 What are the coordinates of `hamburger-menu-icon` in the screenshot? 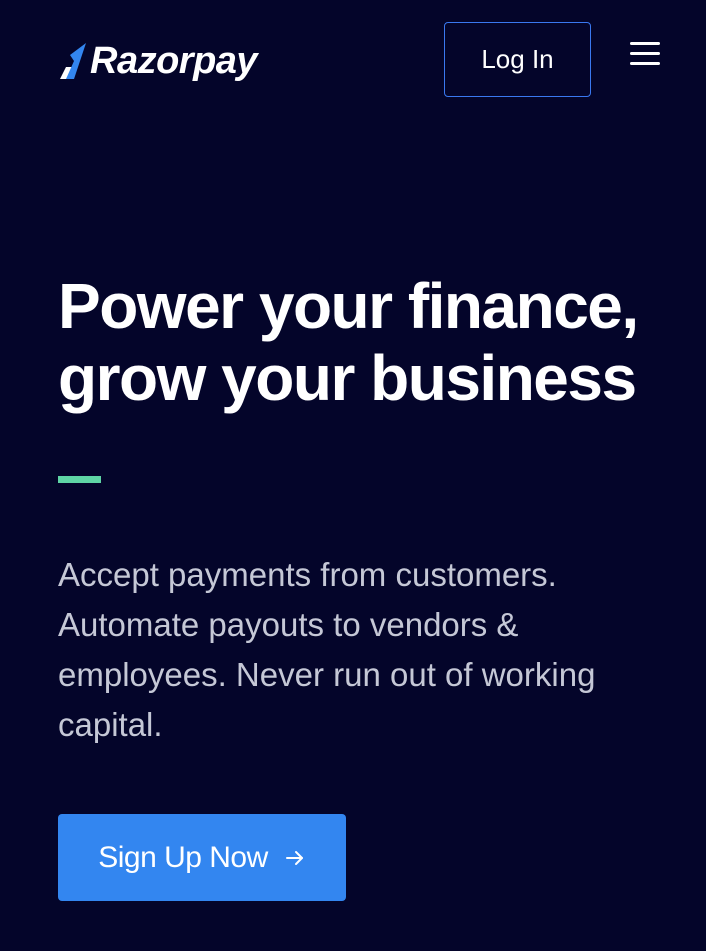 It's located at (645, 56).